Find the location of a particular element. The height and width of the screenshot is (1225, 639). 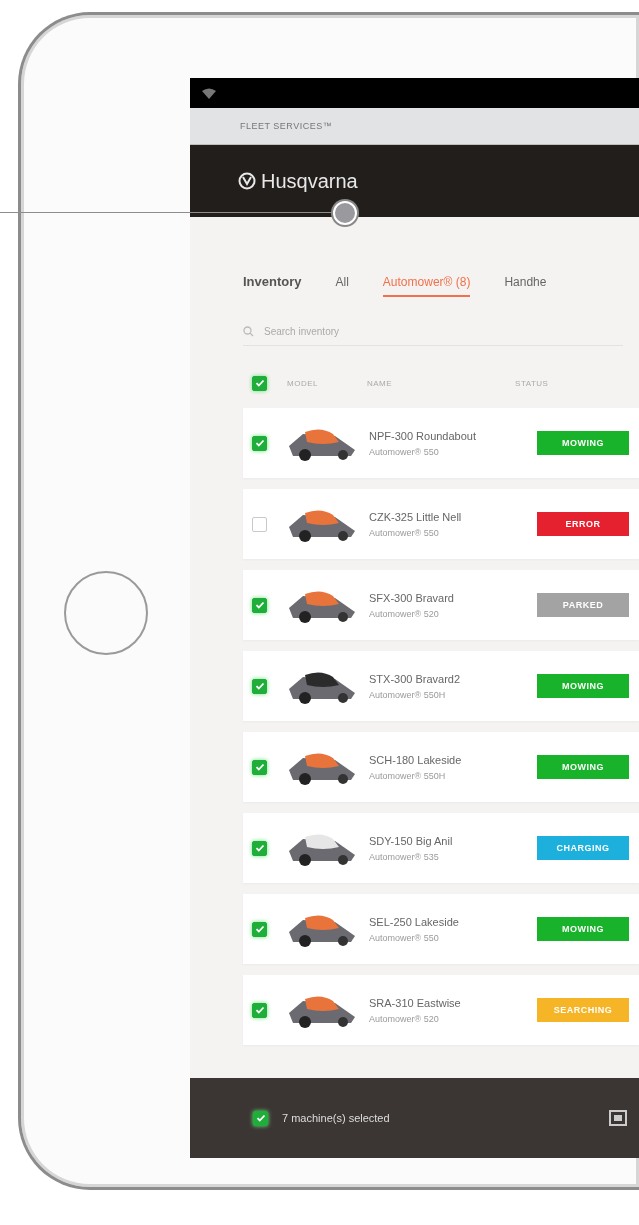

inventory-row: STX-300 Bravard2 Automower® 550H MOWING is located at coordinates (441, 686).